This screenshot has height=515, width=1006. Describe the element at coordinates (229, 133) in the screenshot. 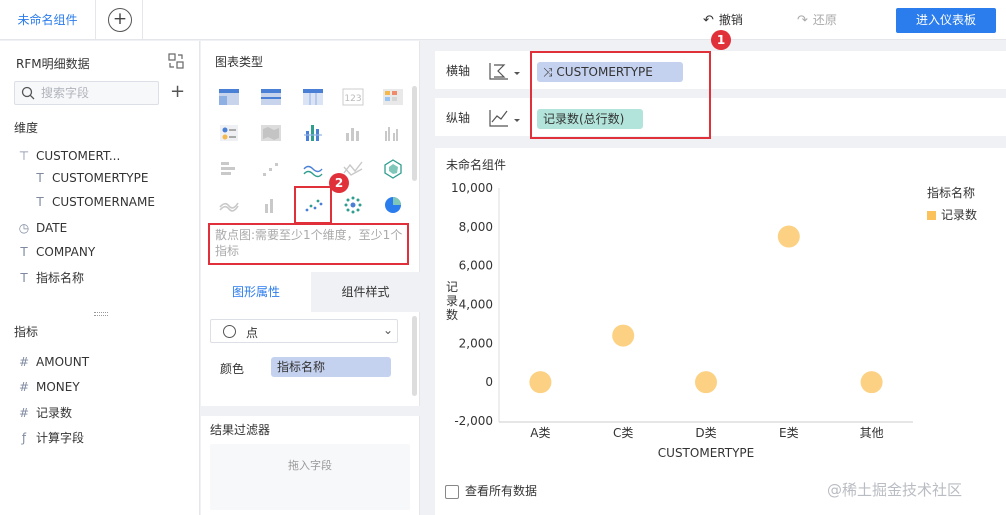

I see `kpi-card-icon` at that location.